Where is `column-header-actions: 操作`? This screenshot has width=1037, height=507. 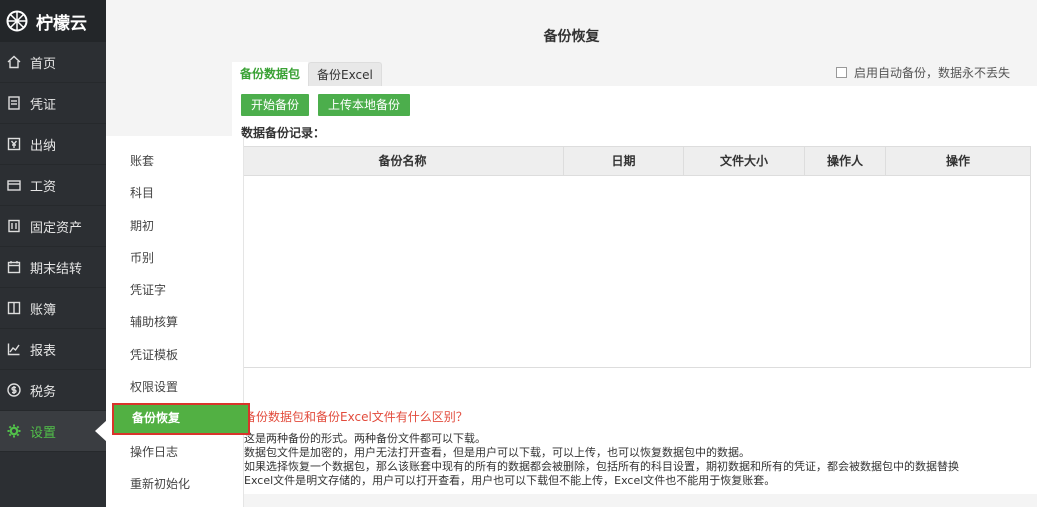 column-header-actions: 操作 is located at coordinates (957, 161).